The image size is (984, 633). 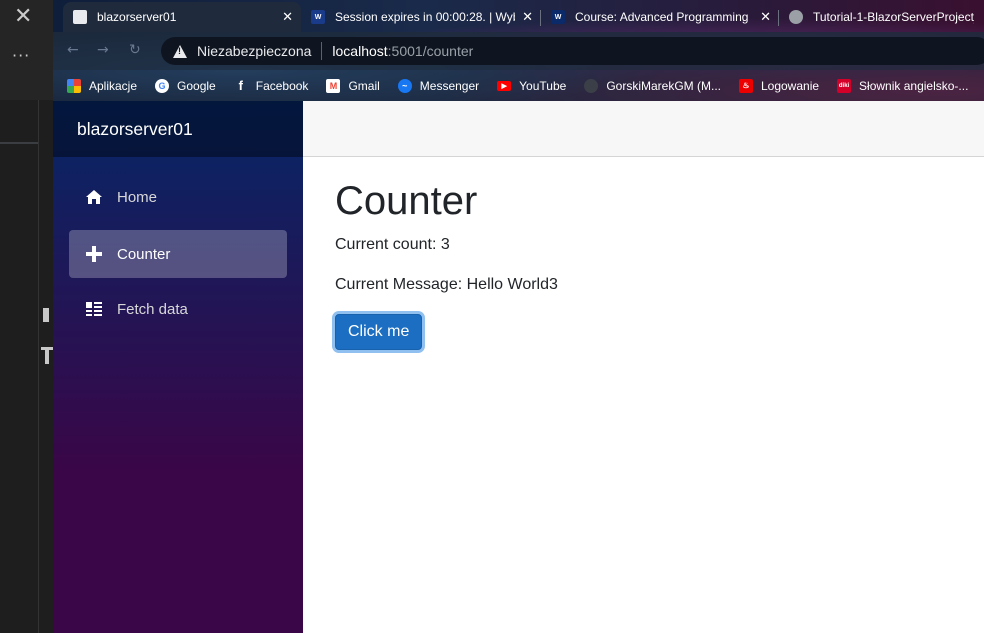 I want to click on address-bar: Niezabezpieczona localhost:5001/counter, so click(x=572, y=51).